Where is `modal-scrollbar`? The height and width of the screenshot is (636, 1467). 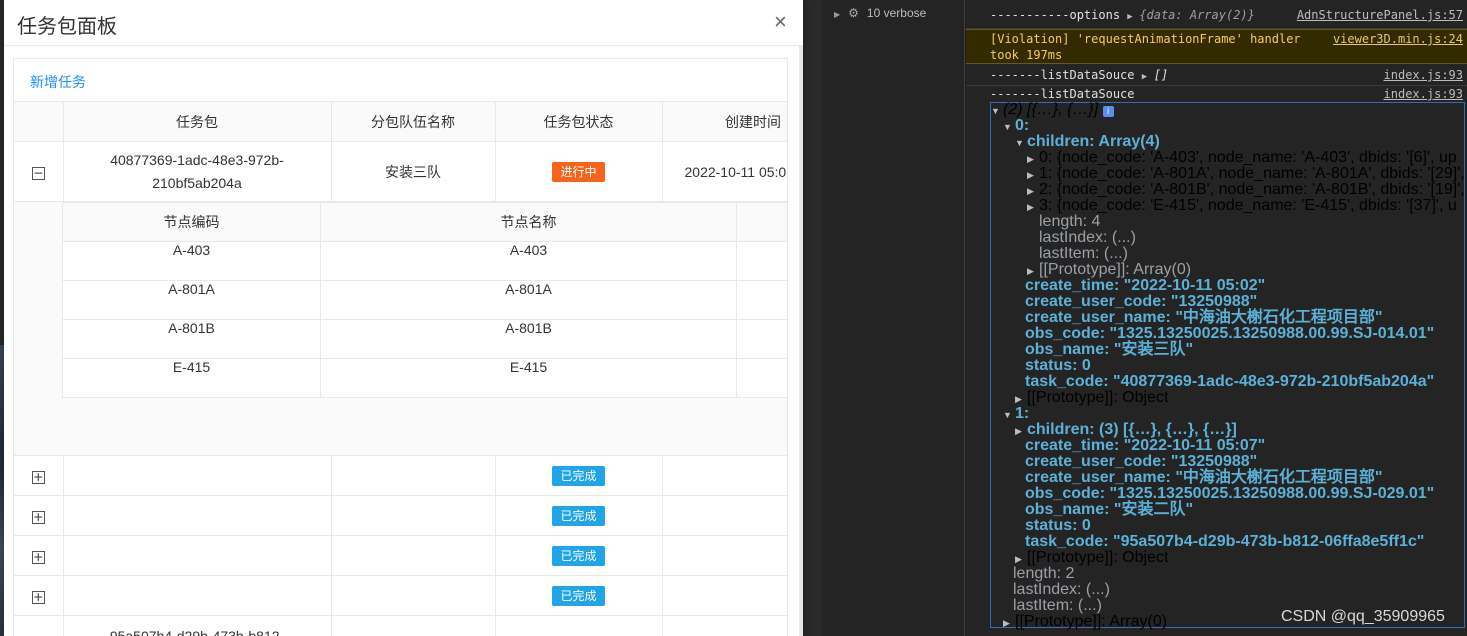 modal-scrollbar is located at coordinates (801, 341).